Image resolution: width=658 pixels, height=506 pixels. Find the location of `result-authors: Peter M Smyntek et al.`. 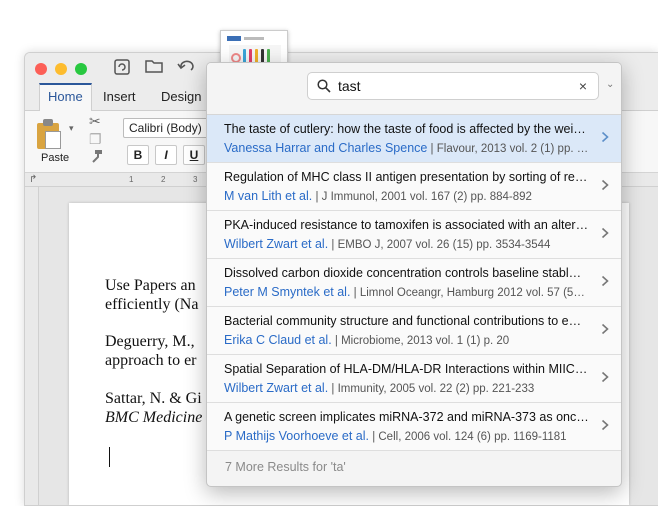

result-authors: Peter M Smyntek et al. is located at coordinates (287, 292).